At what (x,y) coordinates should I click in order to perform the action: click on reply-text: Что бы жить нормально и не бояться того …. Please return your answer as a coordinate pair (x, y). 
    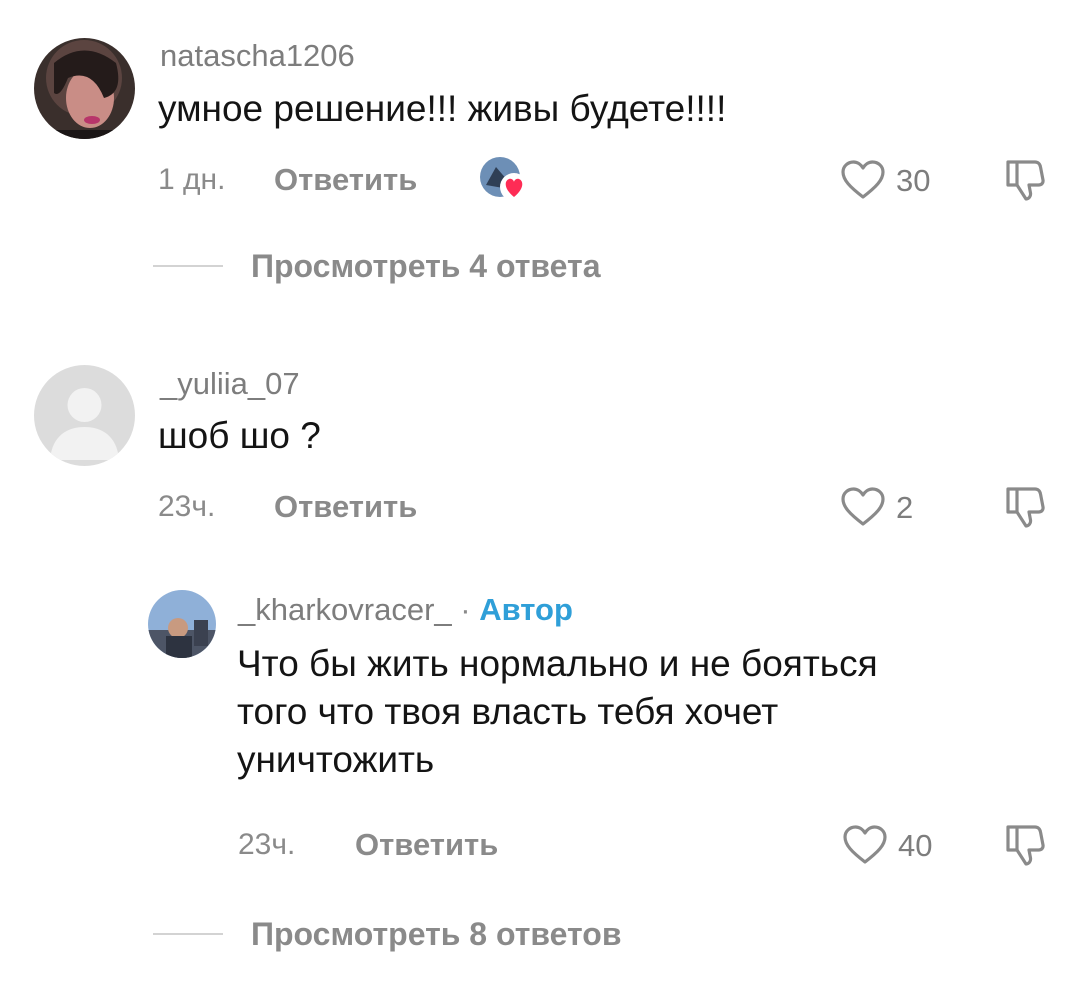
    Looking at the image, I should click on (557, 712).